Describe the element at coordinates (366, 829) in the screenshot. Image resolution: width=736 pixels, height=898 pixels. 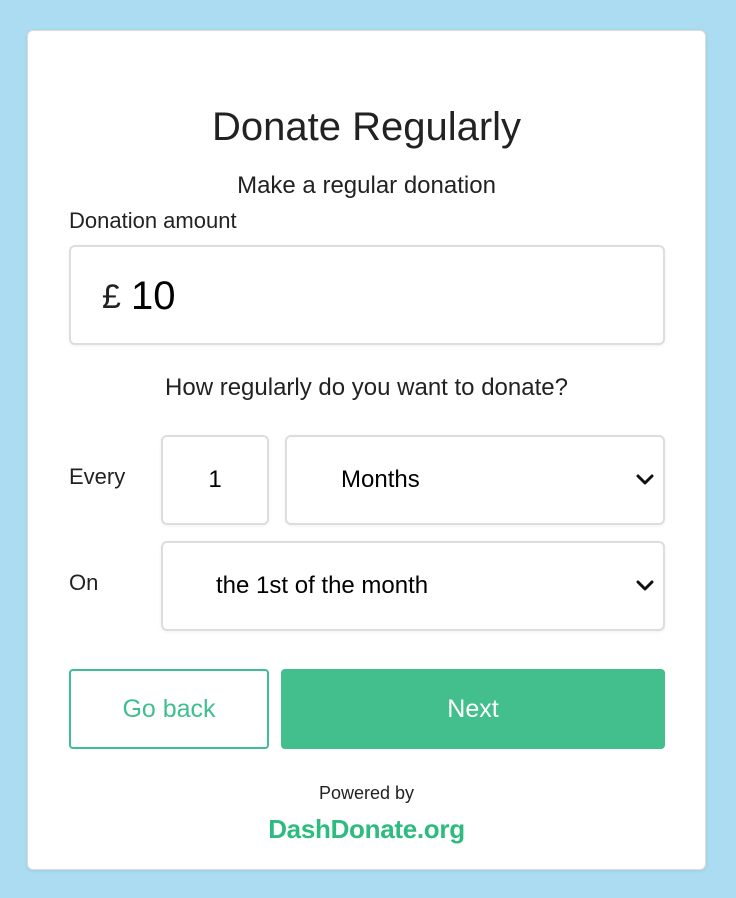
I see `dashdonate-logo: DashDonate.org` at that location.